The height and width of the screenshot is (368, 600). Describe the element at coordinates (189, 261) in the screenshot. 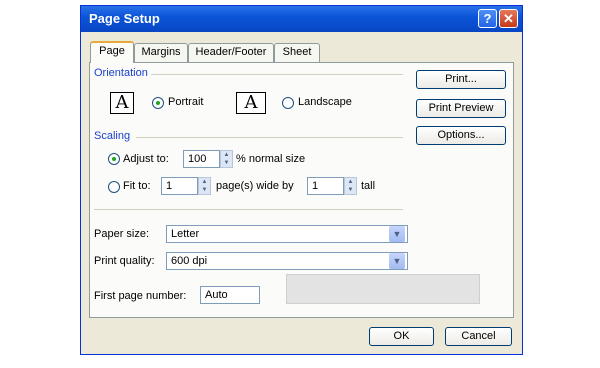

I see `print-quality-value: 600 dpi` at that location.